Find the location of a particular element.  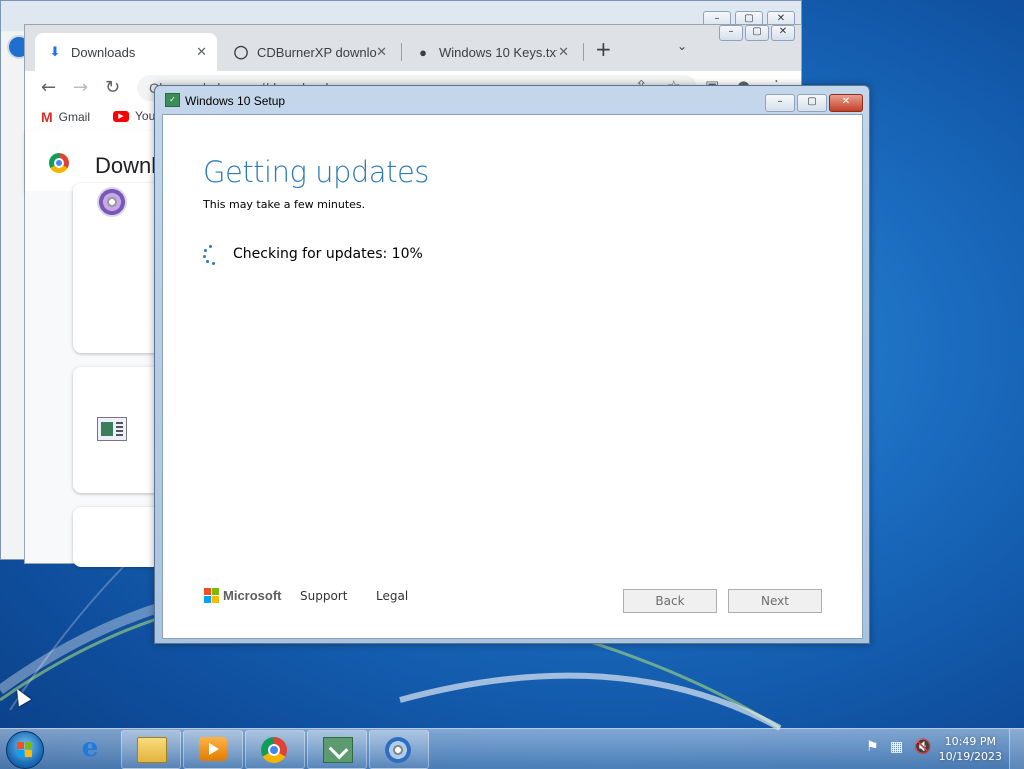

setup-titlebar: ✓ Windows 10 Setup – ▢ ✕ is located at coordinates (512, 100).